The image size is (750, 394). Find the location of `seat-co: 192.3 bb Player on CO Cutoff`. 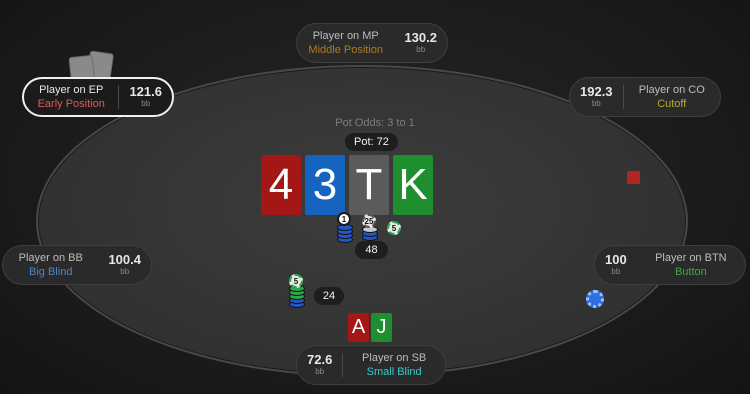

seat-co: 192.3 bb Player on CO Cutoff is located at coordinates (645, 97).